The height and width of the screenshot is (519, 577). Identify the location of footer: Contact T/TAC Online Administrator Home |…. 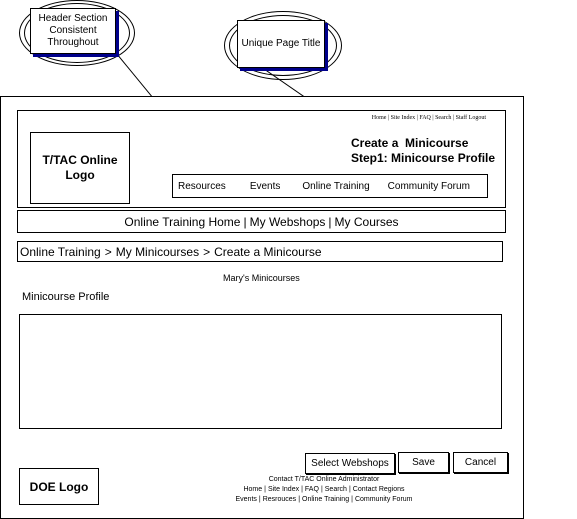
(324, 490).